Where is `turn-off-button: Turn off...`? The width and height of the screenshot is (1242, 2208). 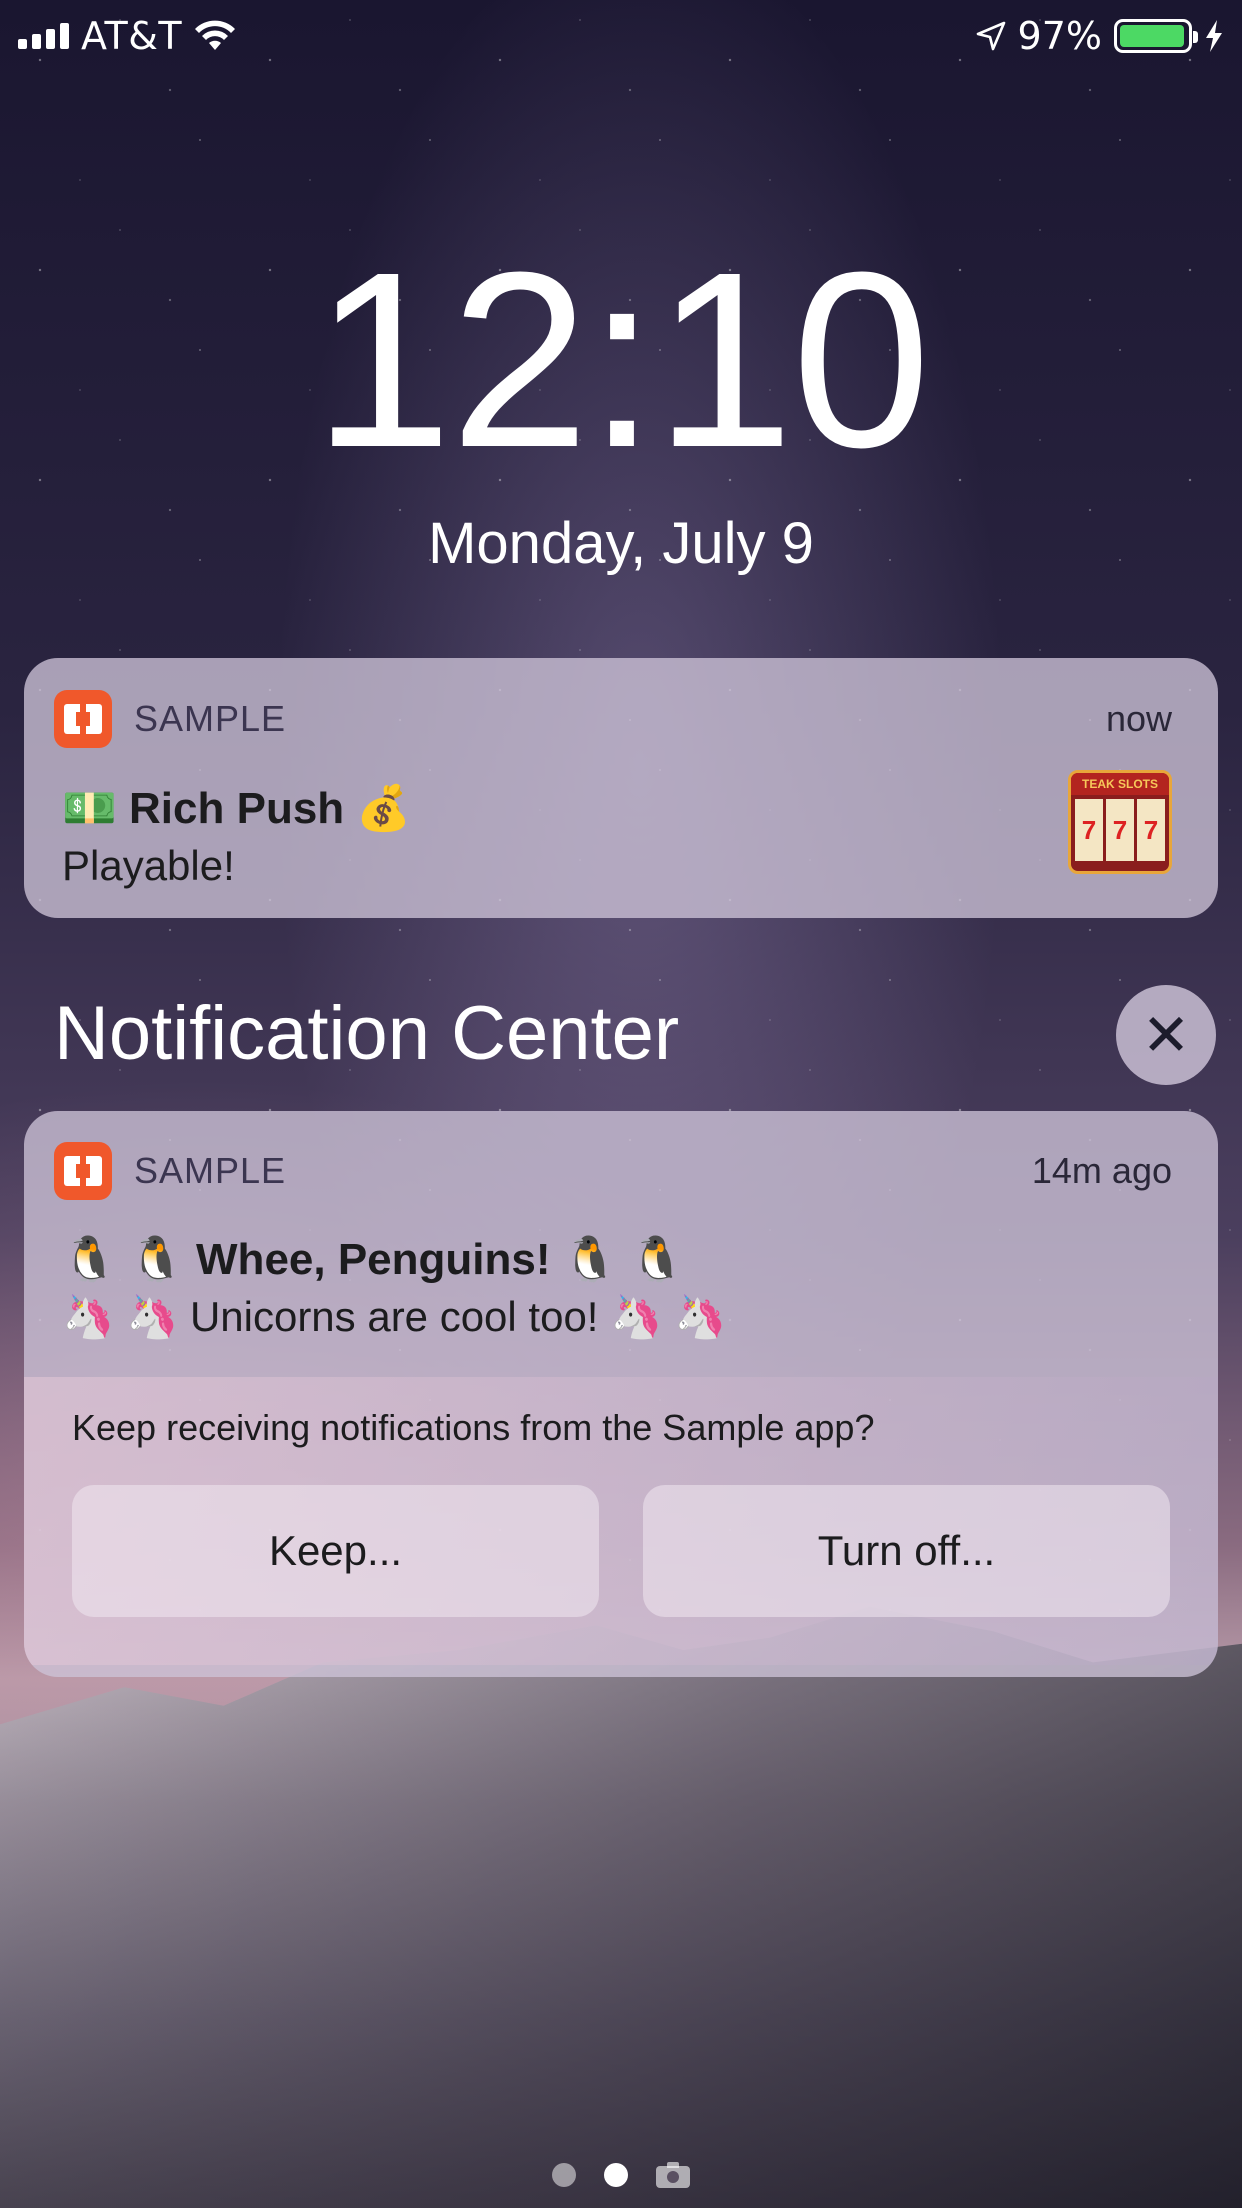 turn-off-button: Turn off... is located at coordinates (906, 1551).